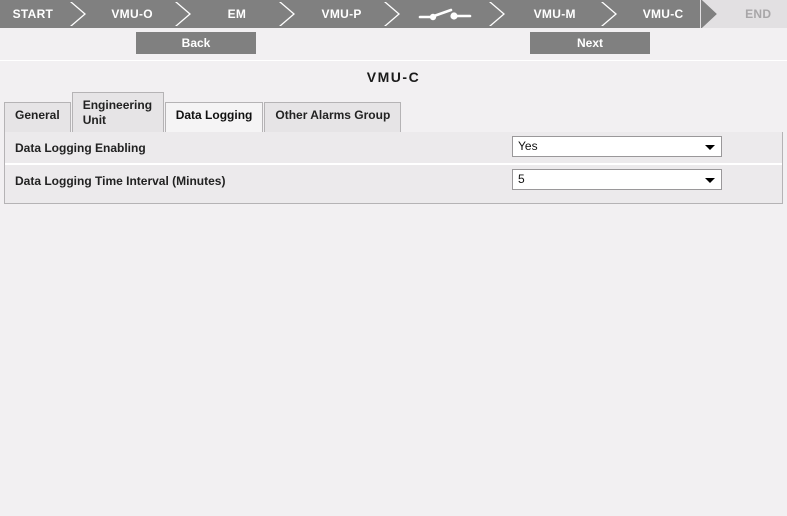 The image size is (787, 516). I want to click on wizard-steps: START VMU-O EM VMU-P VMU-M VMU-C END, so click(393, 14).